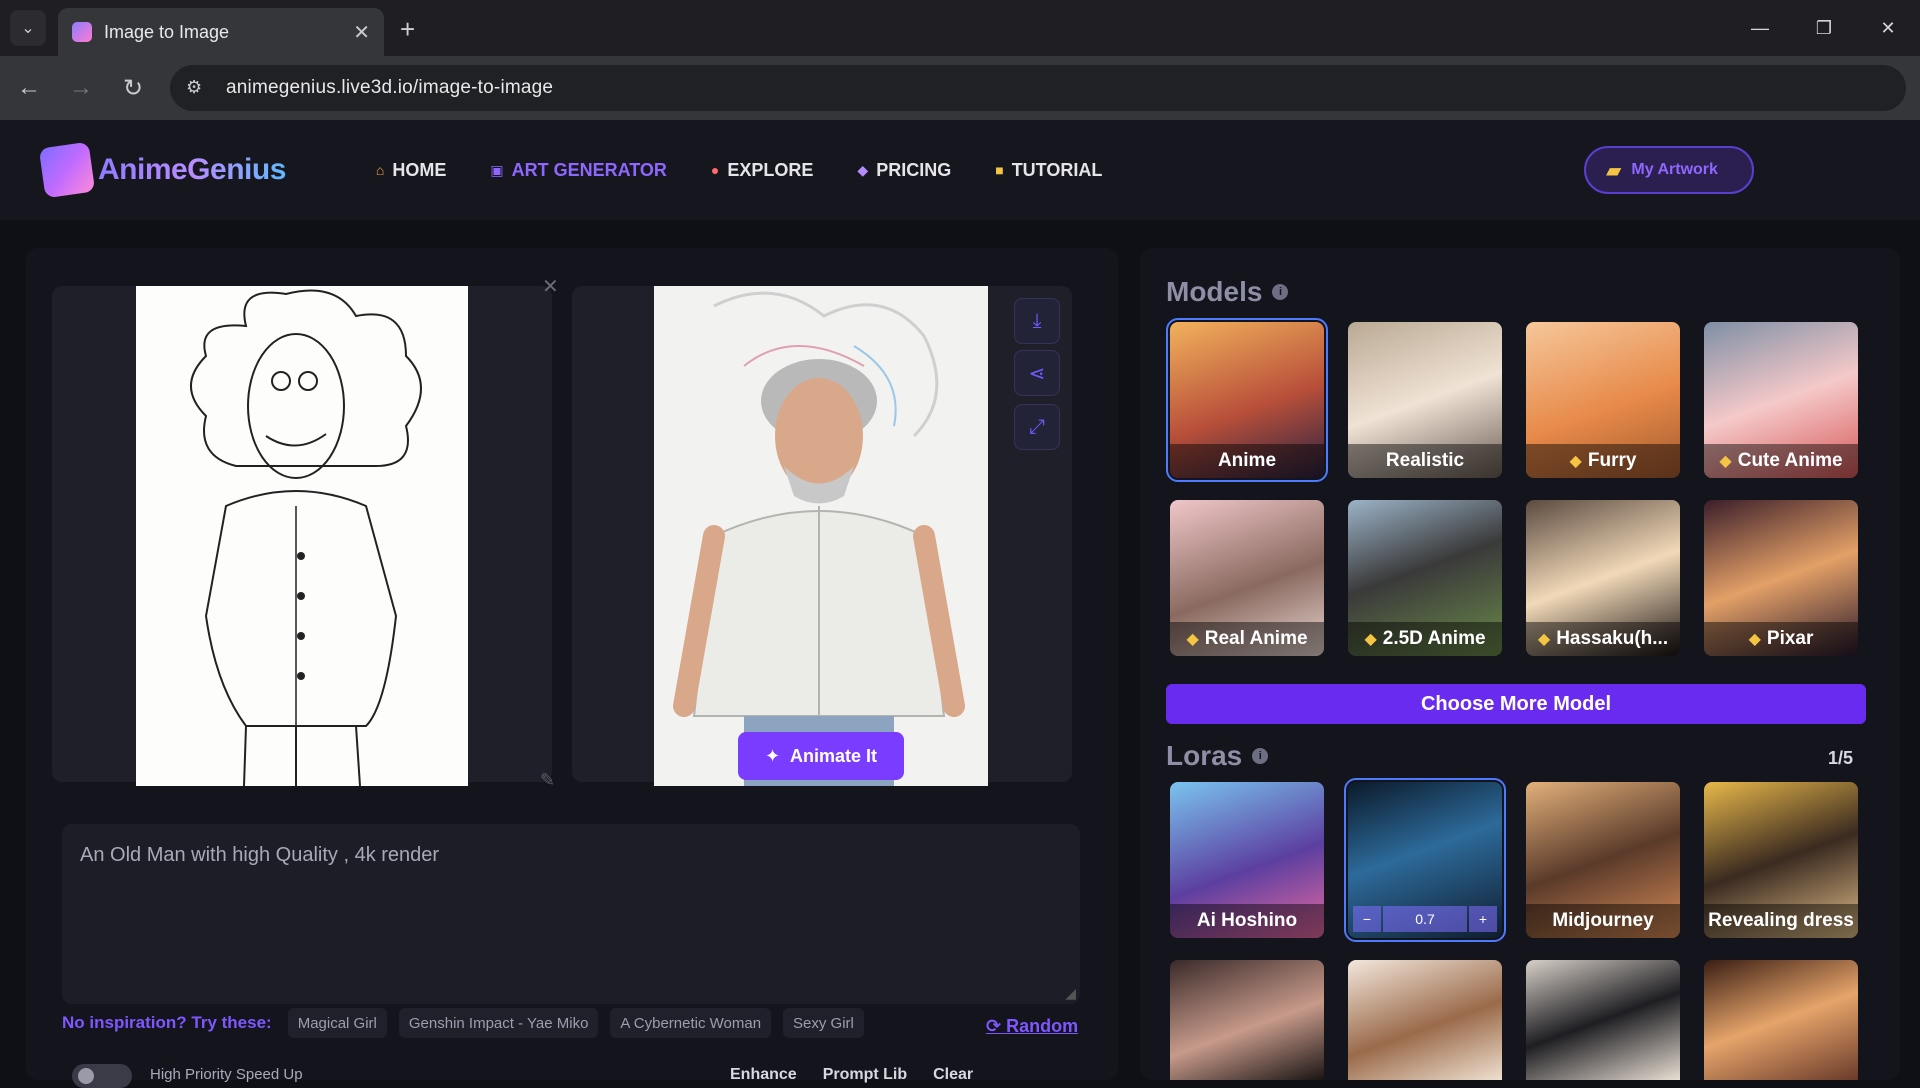  What do you see at coordinates (102, 1076) in the screenshot?
I see `high-priority-toggle` at bounding box center [102, 1076].